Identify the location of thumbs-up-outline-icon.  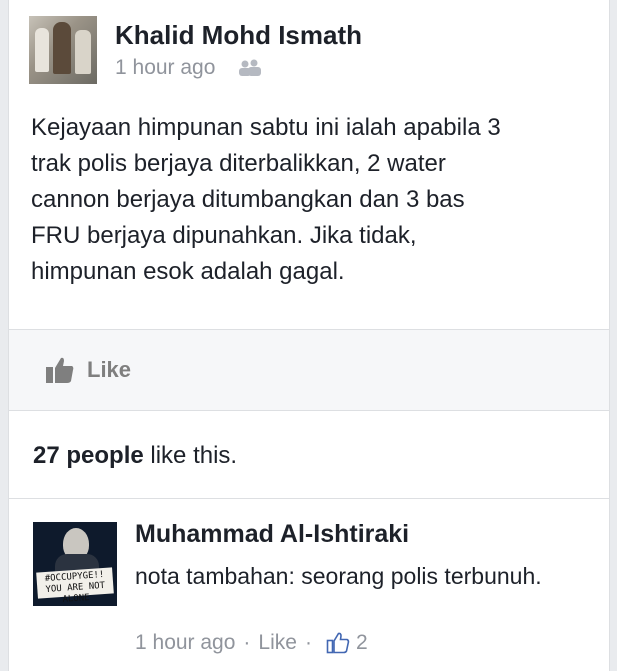
(338, 643).